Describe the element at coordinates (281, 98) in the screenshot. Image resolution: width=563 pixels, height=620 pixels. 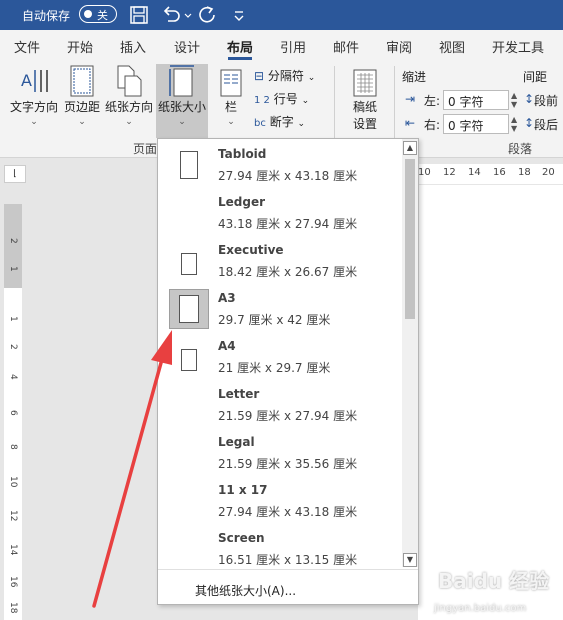
I see `line-numbers-button: 1 2 行号 ⌄` at that location.